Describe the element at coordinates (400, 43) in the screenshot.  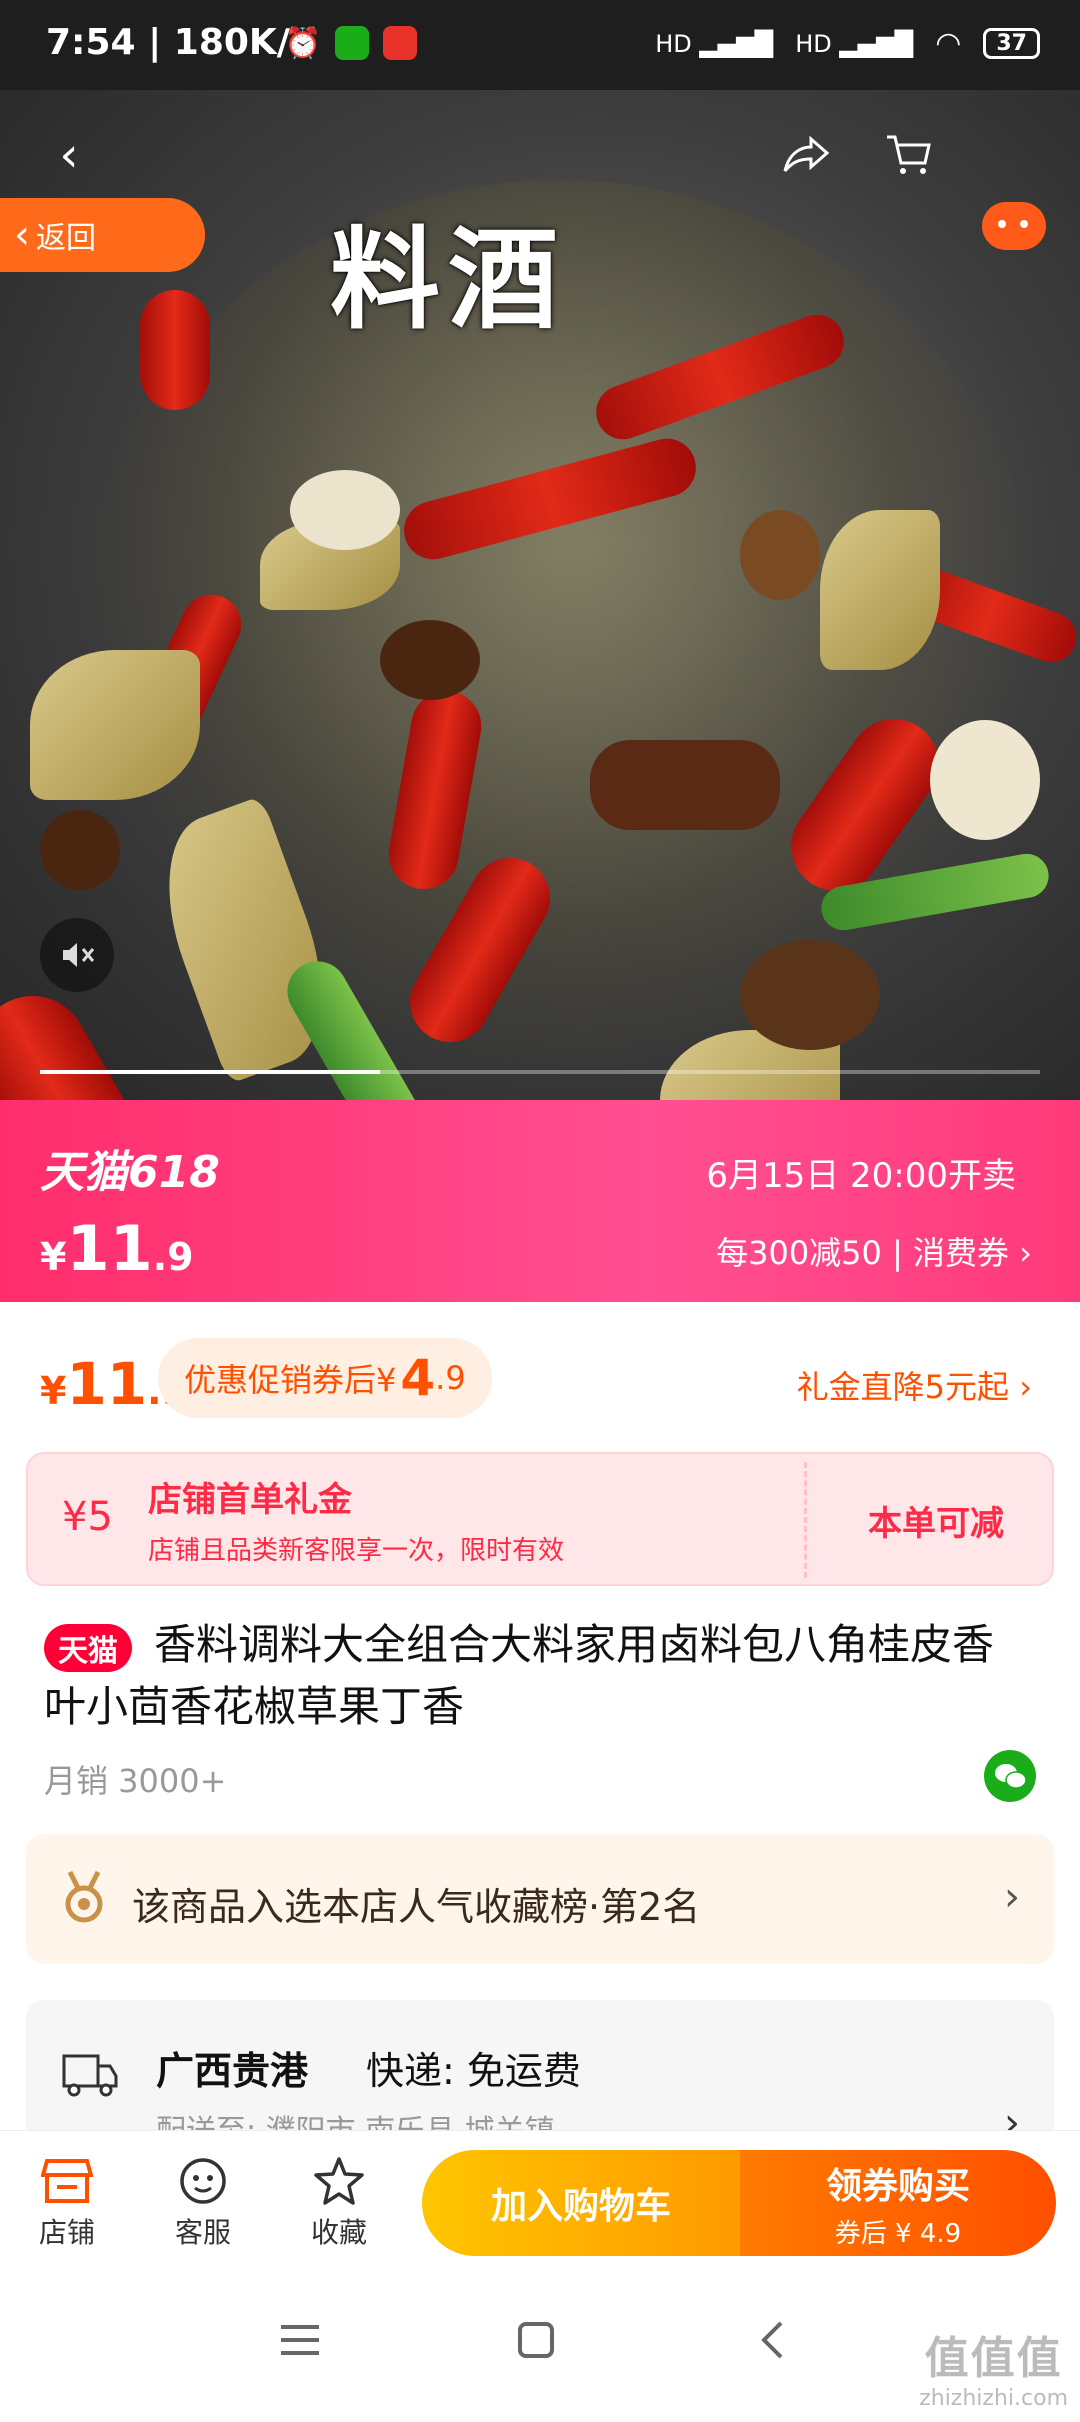
I see `toutiao-notification-icon` at that location.